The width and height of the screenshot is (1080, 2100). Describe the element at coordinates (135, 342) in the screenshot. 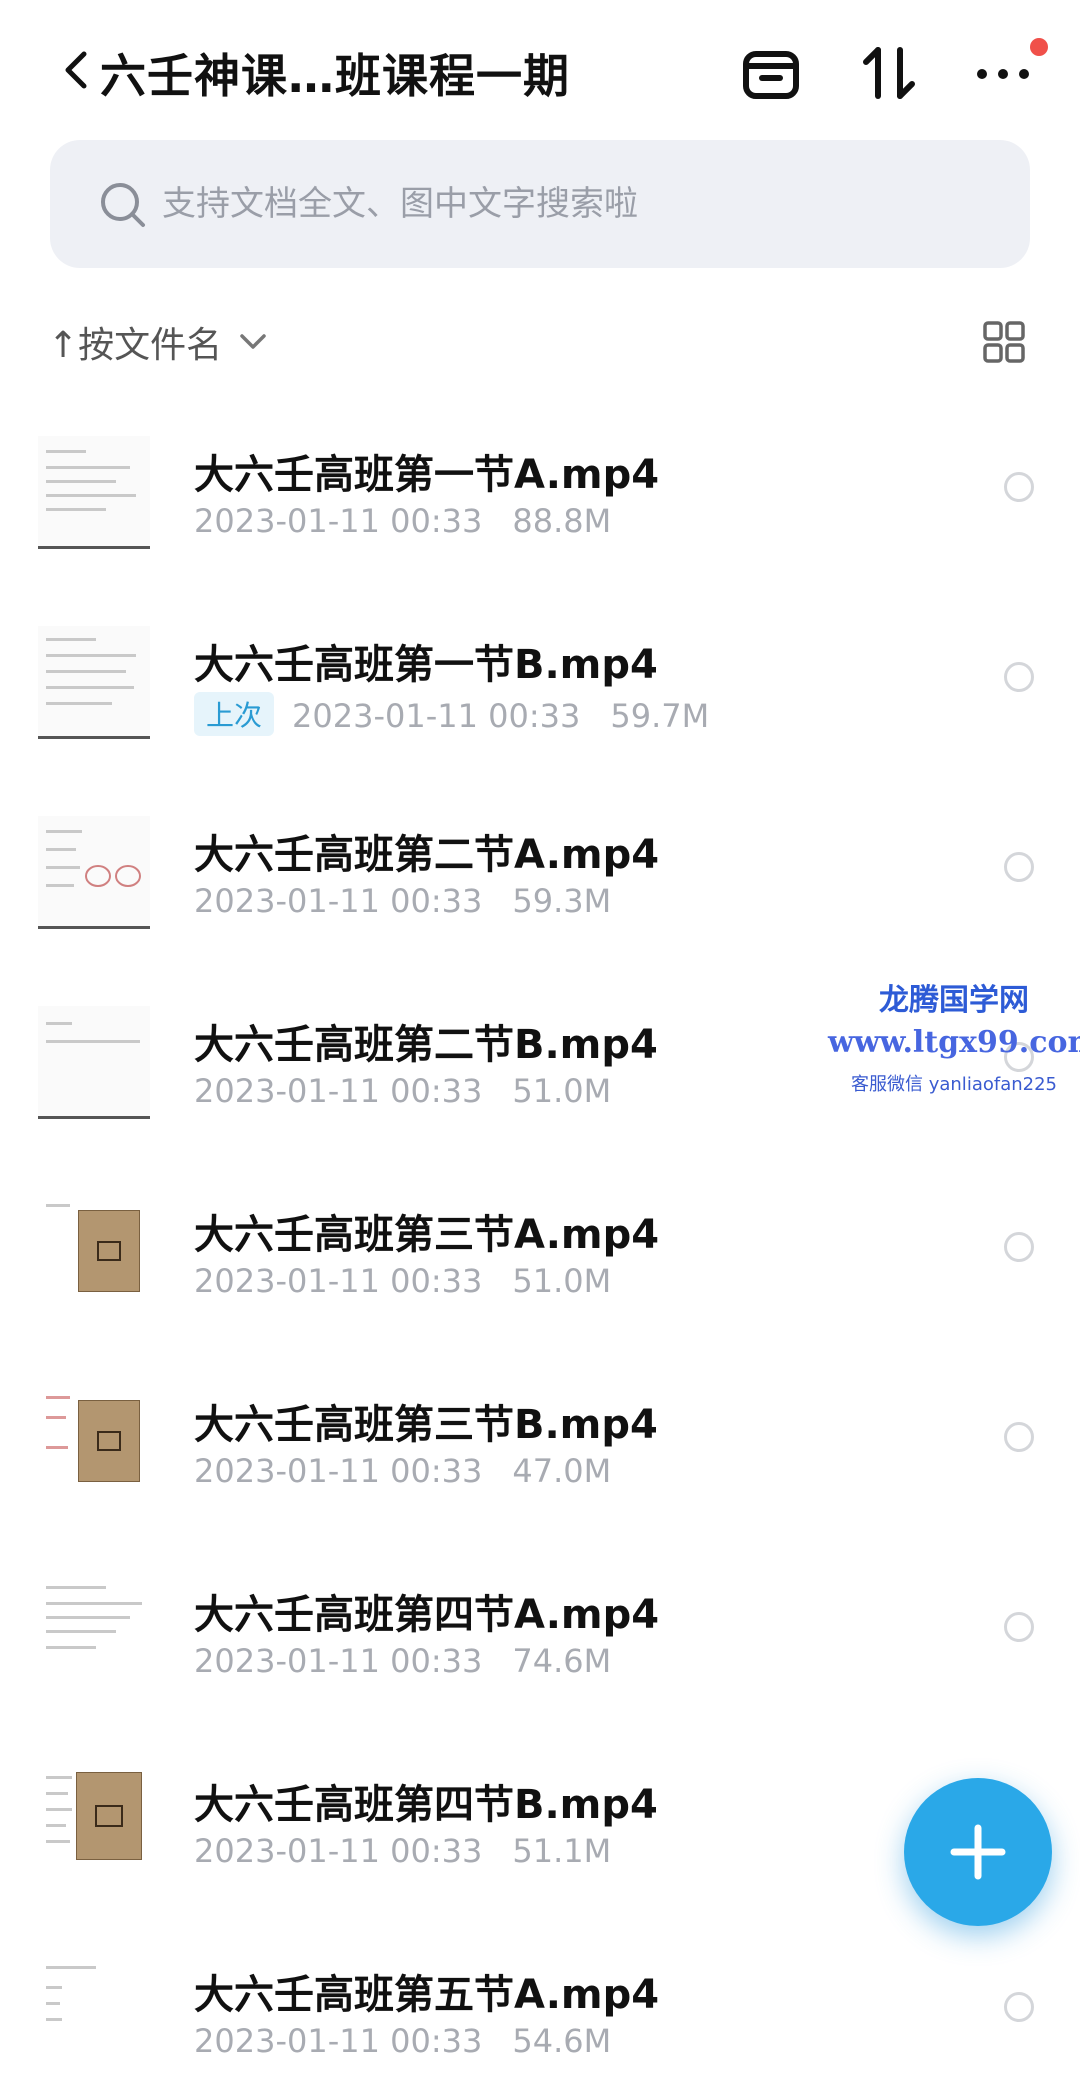

I see `sort-by-name-button: ↑按文件名` at that location.